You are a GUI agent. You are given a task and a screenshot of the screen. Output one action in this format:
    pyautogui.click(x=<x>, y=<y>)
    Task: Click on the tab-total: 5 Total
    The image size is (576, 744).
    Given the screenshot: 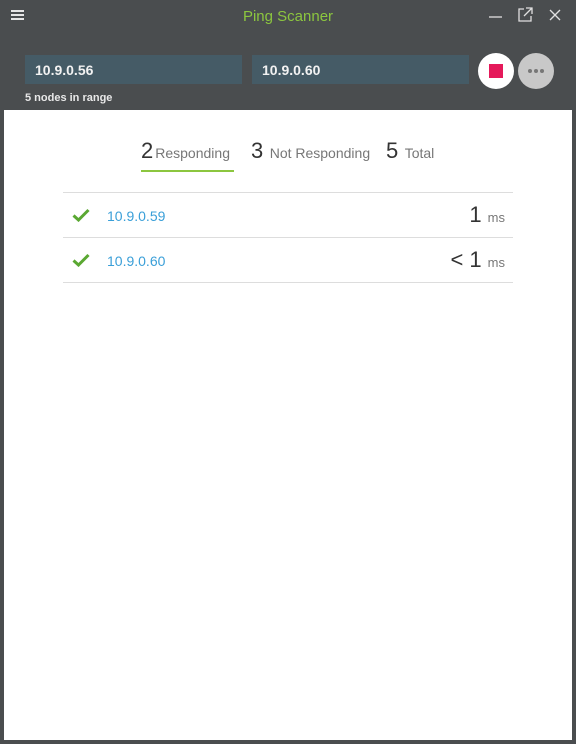 What is the action you would take?
    pyautogui.click(x=410, y=154)
    